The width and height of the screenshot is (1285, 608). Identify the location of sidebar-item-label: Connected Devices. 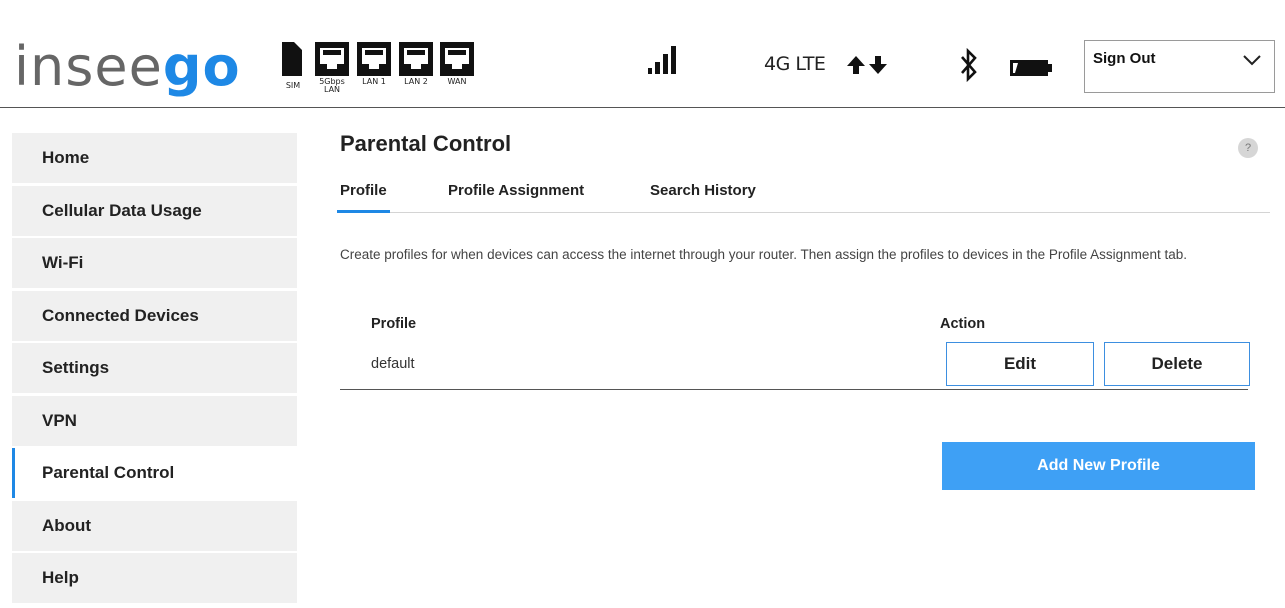
(120, 315).